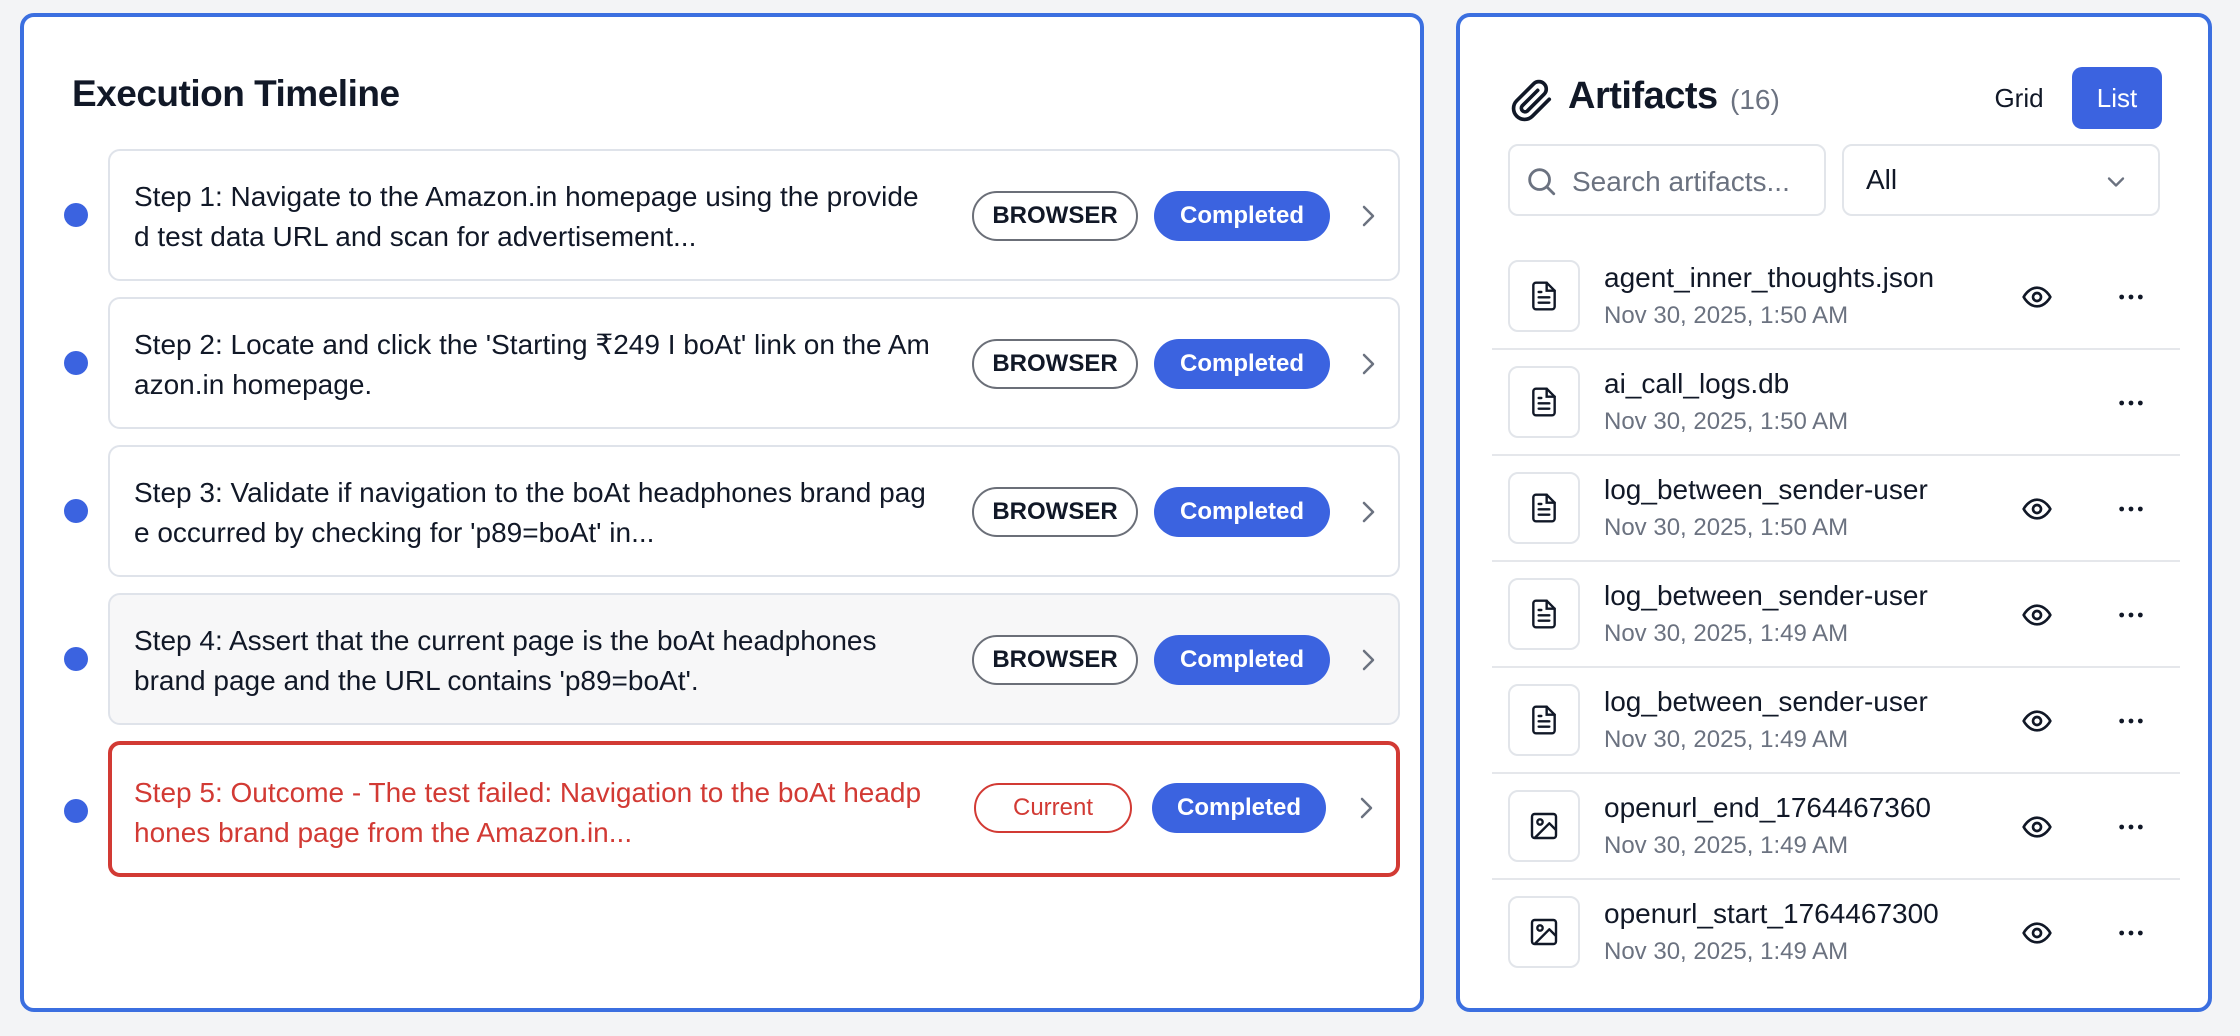 Image resolution: width=2240 pixels, height=1036 pixels. Describe the element at coordinates (236, 93) in the screenshot. I see `timeline-title: Execution Timeline` at that location.